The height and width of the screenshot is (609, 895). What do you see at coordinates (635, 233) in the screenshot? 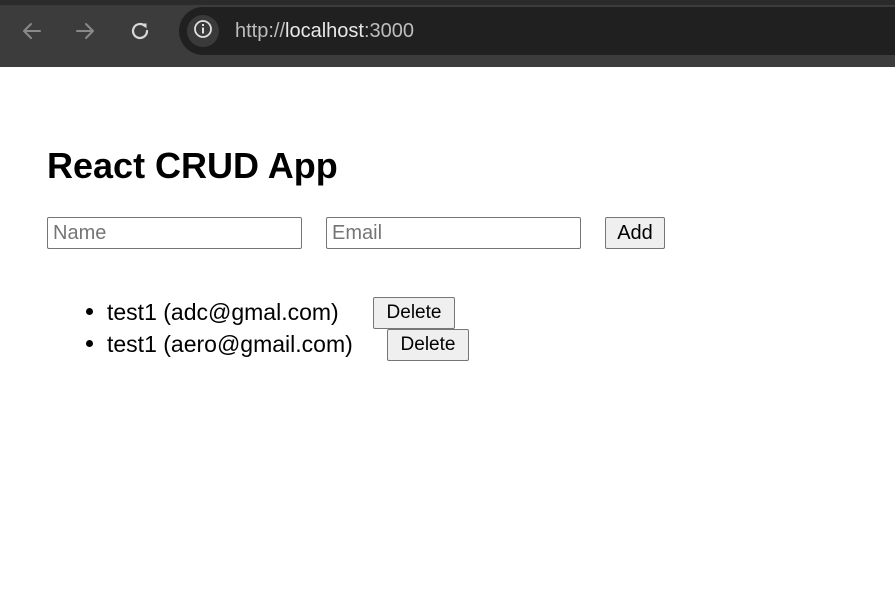
I see `add-button: Add` at bounding box center [635, 233].